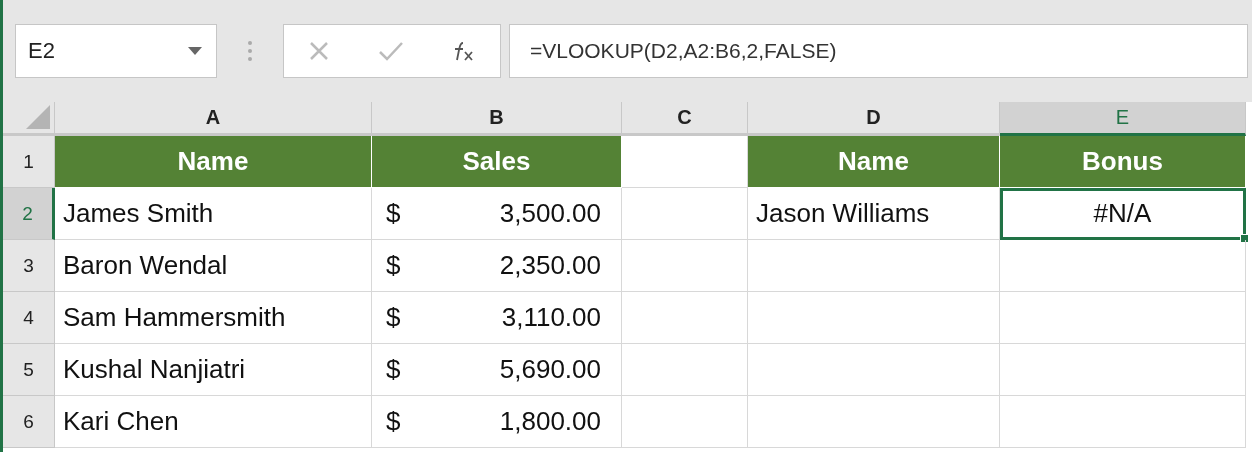  Describe the element at coordinates (319, 51) in the screenshot. I see `cancel-icon` at that location.